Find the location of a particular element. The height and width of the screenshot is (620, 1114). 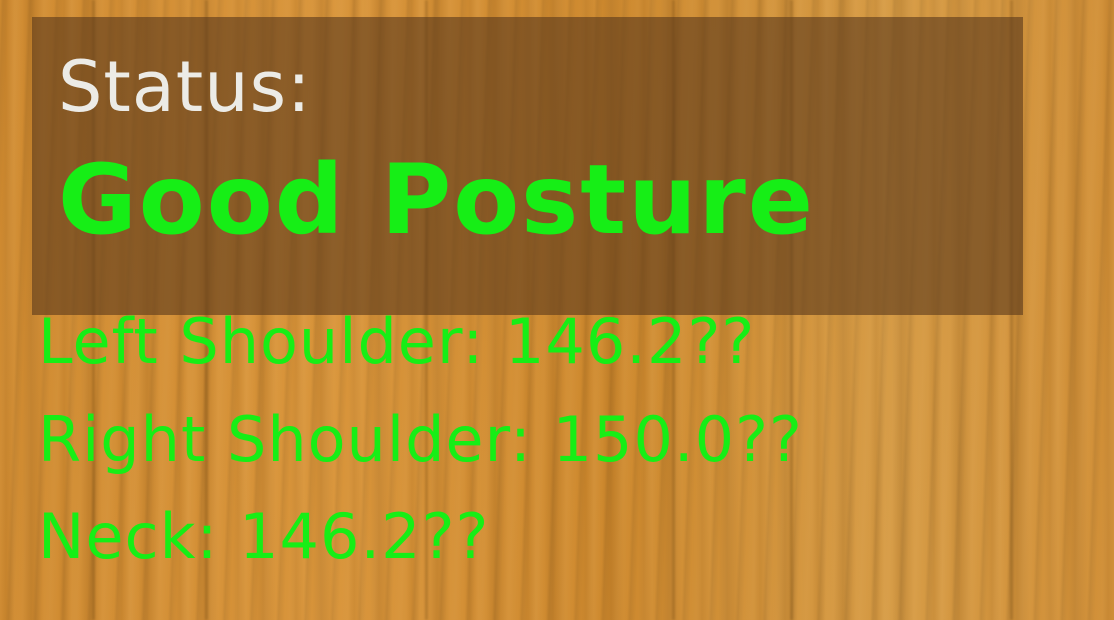

neck-angle: Neck: 146.2?? is located at coordinates (264, 536).